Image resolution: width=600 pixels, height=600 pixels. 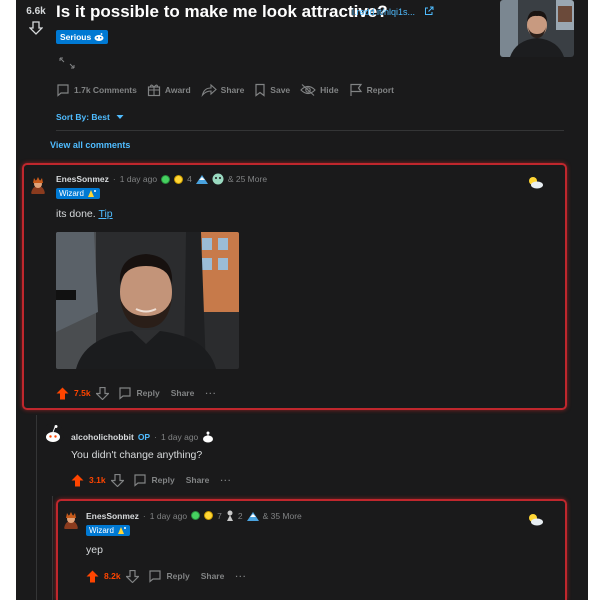 I want to click on comment-body: yep, so click(x=94, y=550).